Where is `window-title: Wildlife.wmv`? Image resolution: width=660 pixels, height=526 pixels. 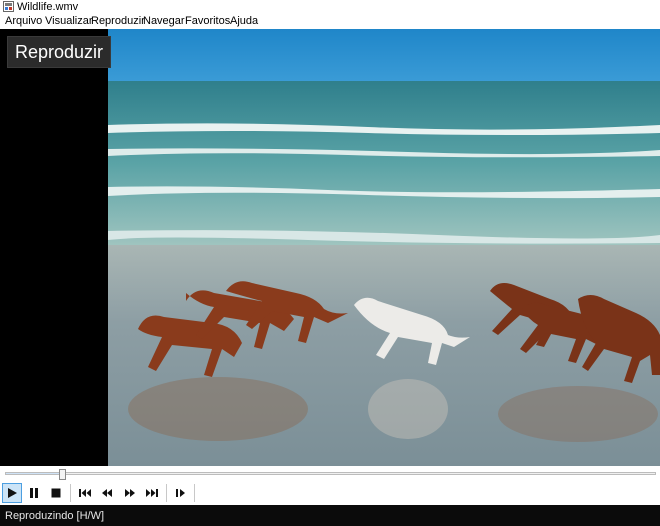 window-title: Wildlife.wmv is located at coordinates (48, 7).